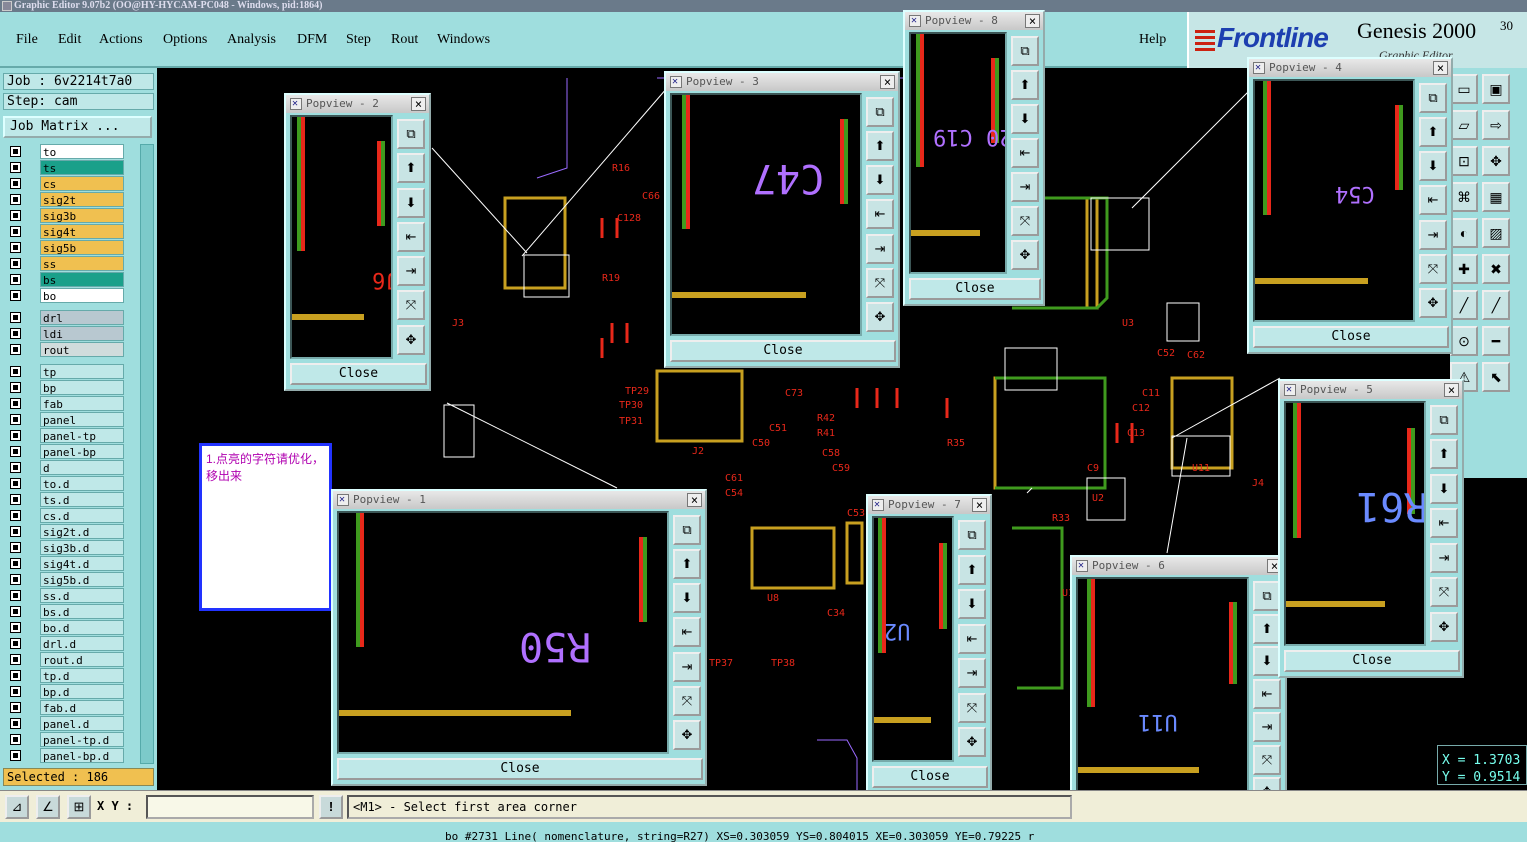  Describe the element at coordinates (929, 644) in the screenshot. I see `popview-window: Popview - 7 × U2 ⧉ ⬆ ⬇⇤ ⇥⤧ ✥ Close` at that location.